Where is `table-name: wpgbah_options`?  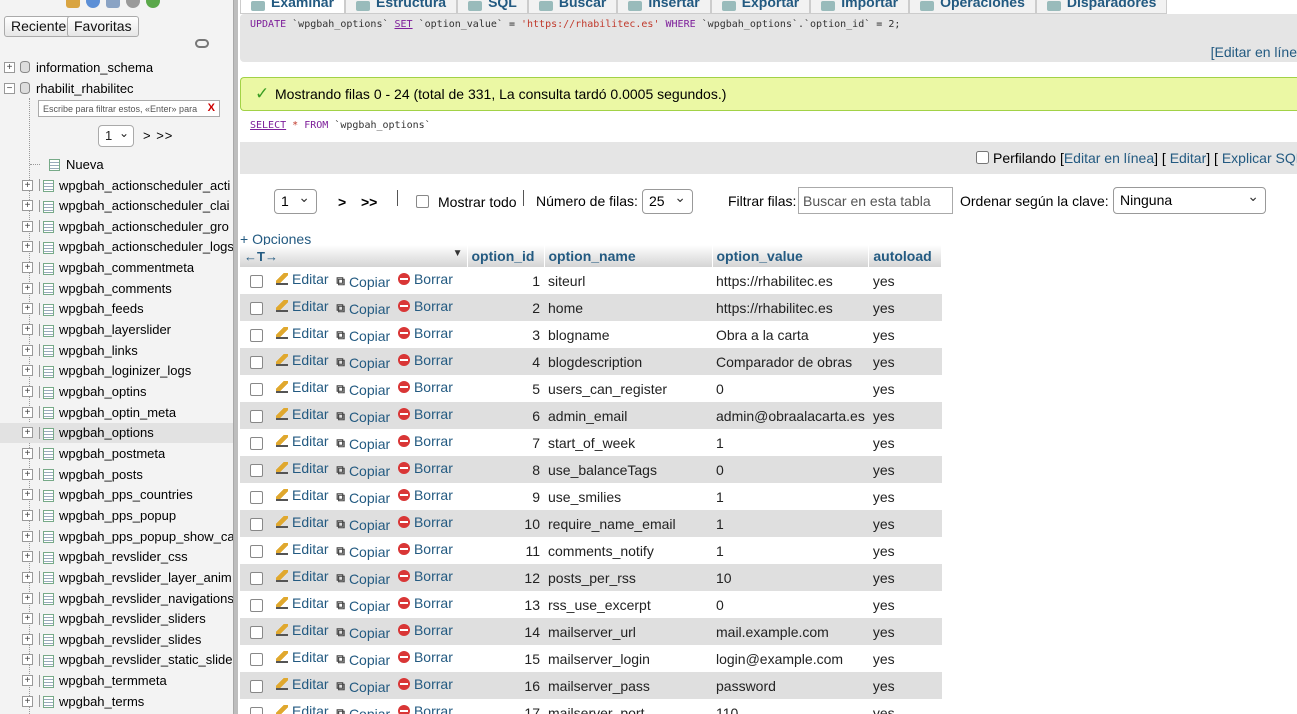
table-name: wpgbah_options is located at coordinates (106, 432).